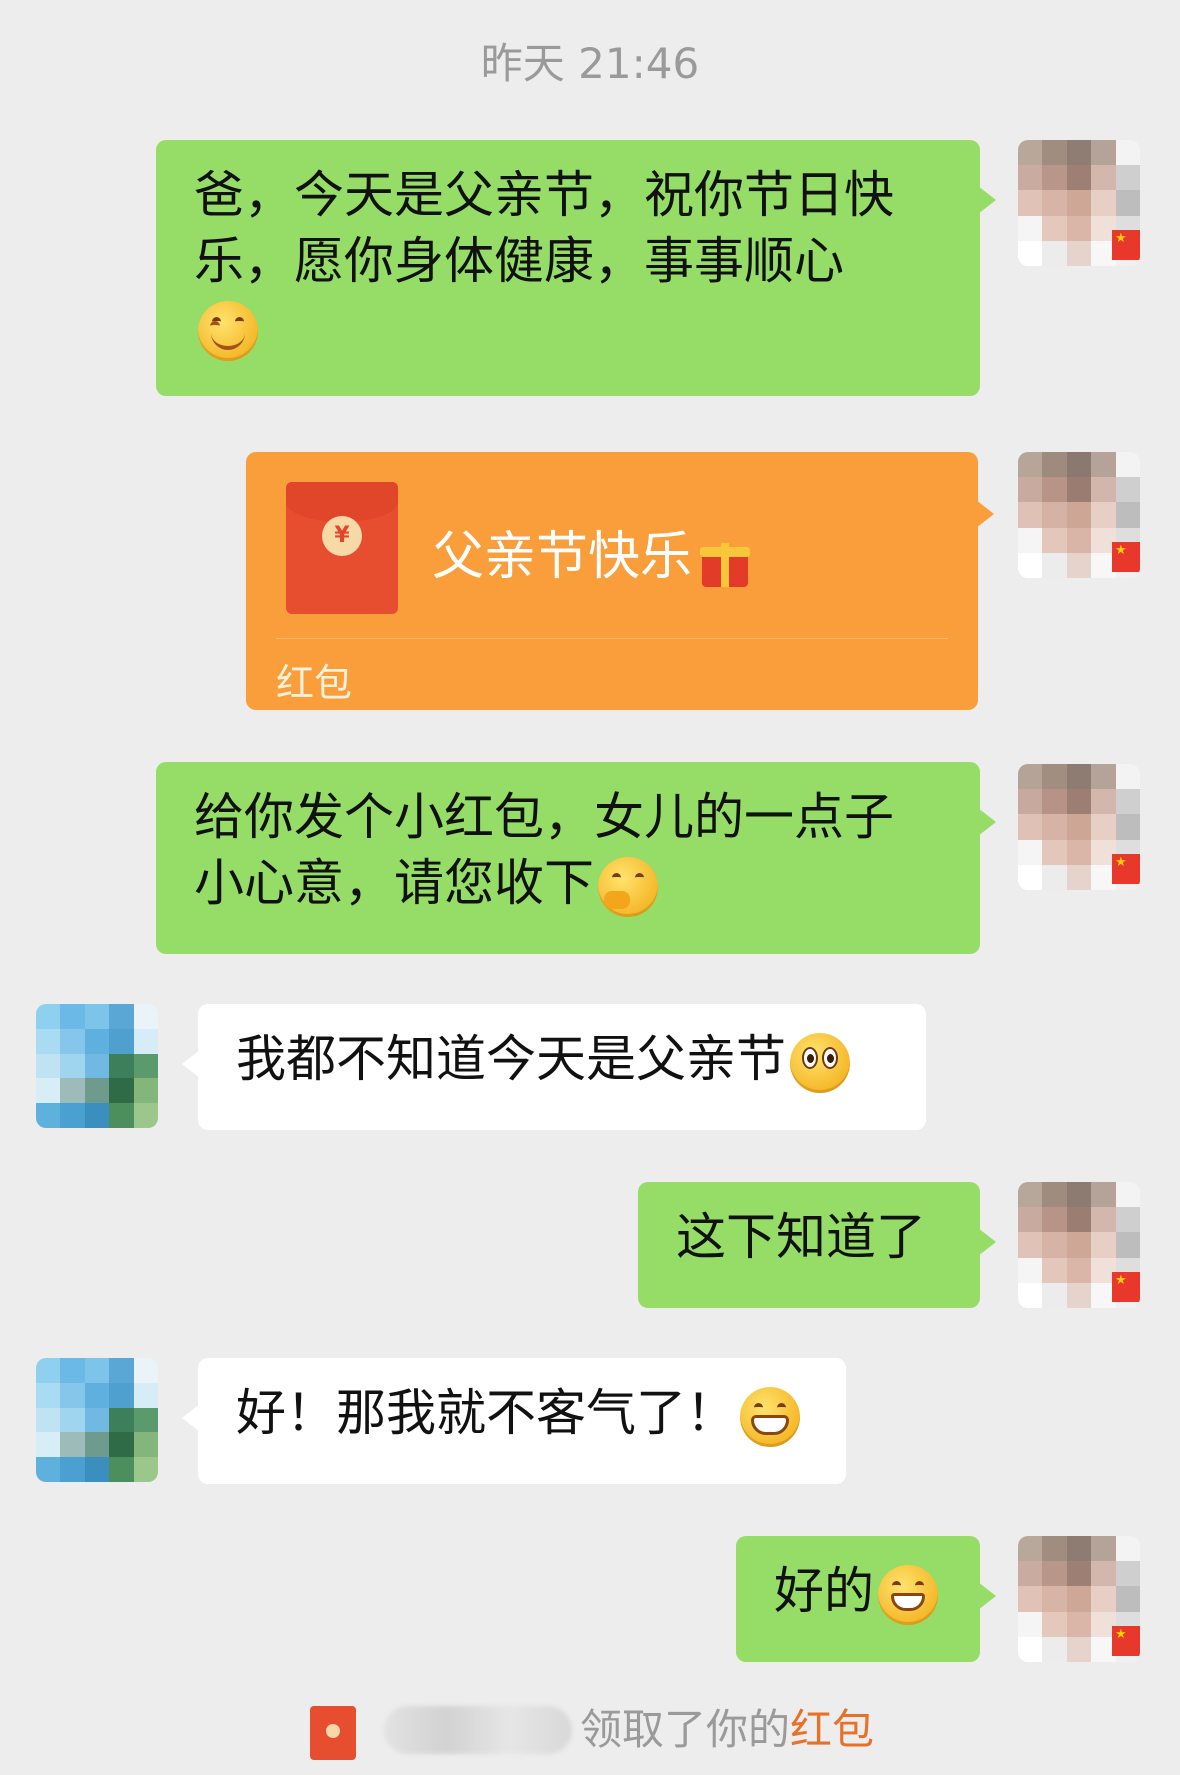 The height and width of the screenshot is (1775, 1180). What do you see at coordinates (801, 1237) in the screenshot?
I see `message-line: 这下知道了` at bounding box center [801, 1237].